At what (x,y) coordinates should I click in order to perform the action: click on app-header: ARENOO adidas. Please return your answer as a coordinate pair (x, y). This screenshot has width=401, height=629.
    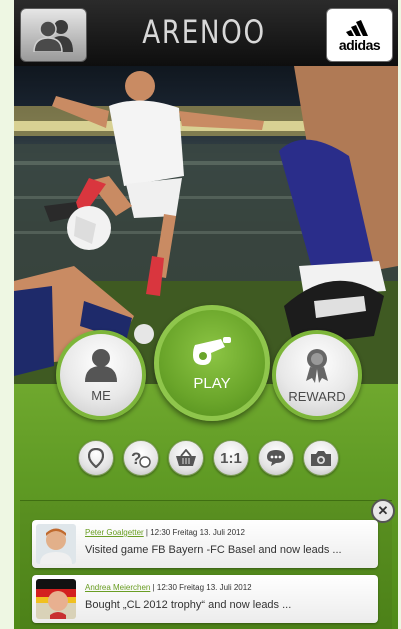
    Looking at the image, I should click on (206, 33).